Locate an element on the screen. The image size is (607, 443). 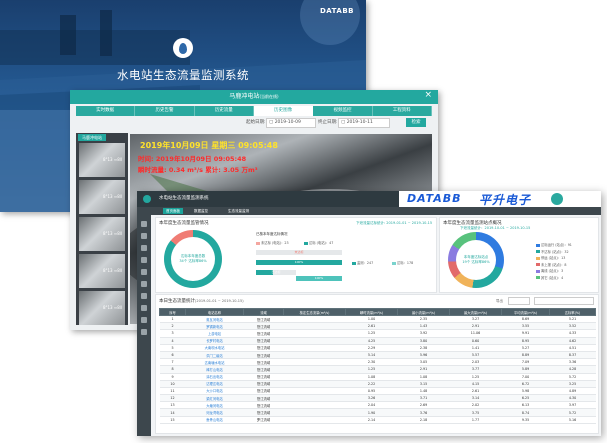
export-label: 导出 is located at coordinates (499, 301).